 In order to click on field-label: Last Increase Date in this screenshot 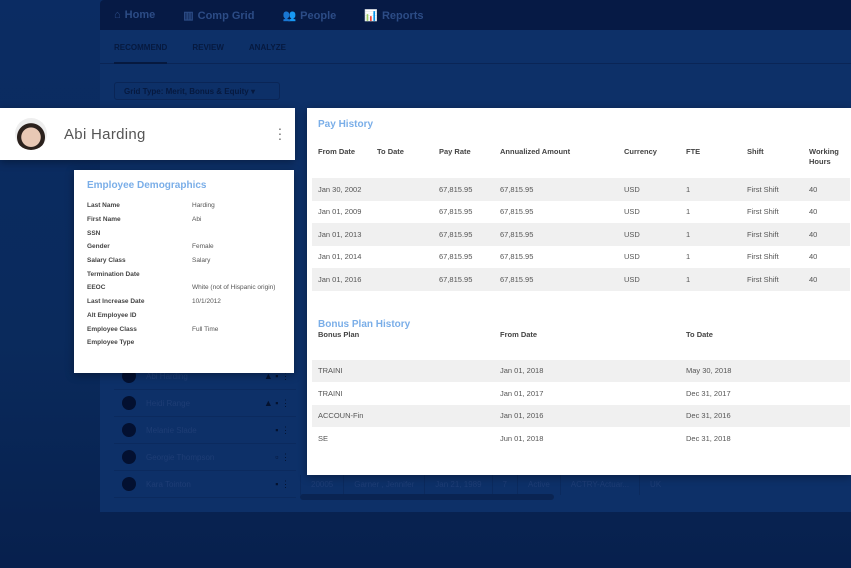, I will do `click(116, 302)`.